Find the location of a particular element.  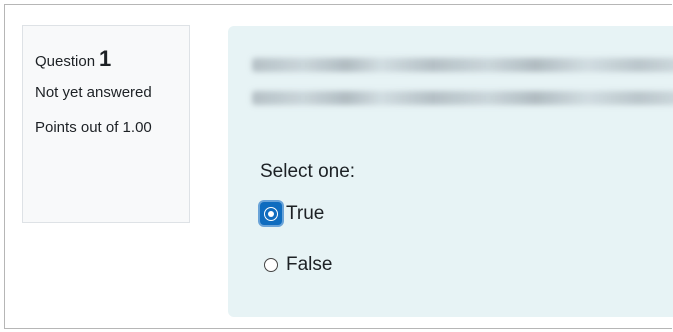

radio-false is located at coordinates (271, 265).